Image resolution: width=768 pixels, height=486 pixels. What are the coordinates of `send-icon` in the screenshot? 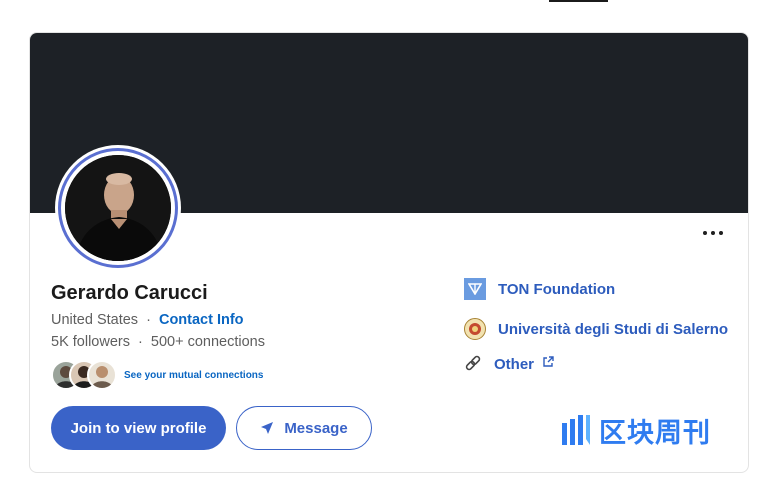 It's located at (267, 428).